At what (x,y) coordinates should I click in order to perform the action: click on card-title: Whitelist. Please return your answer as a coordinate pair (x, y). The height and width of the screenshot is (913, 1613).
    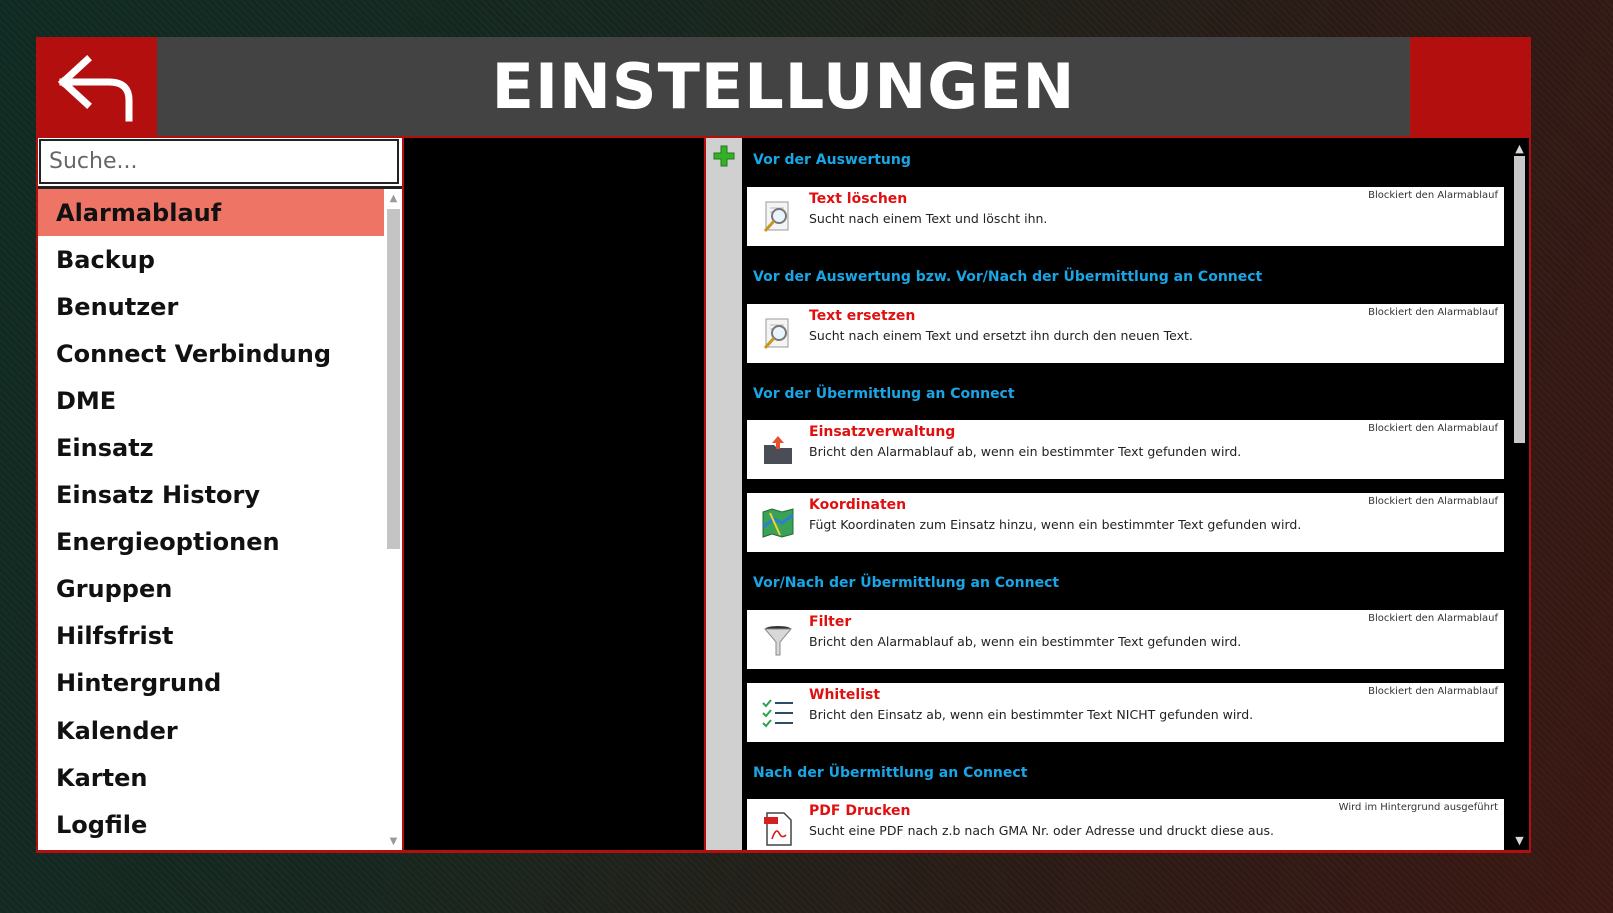
    Looking at the image, I should click on (845, 695).